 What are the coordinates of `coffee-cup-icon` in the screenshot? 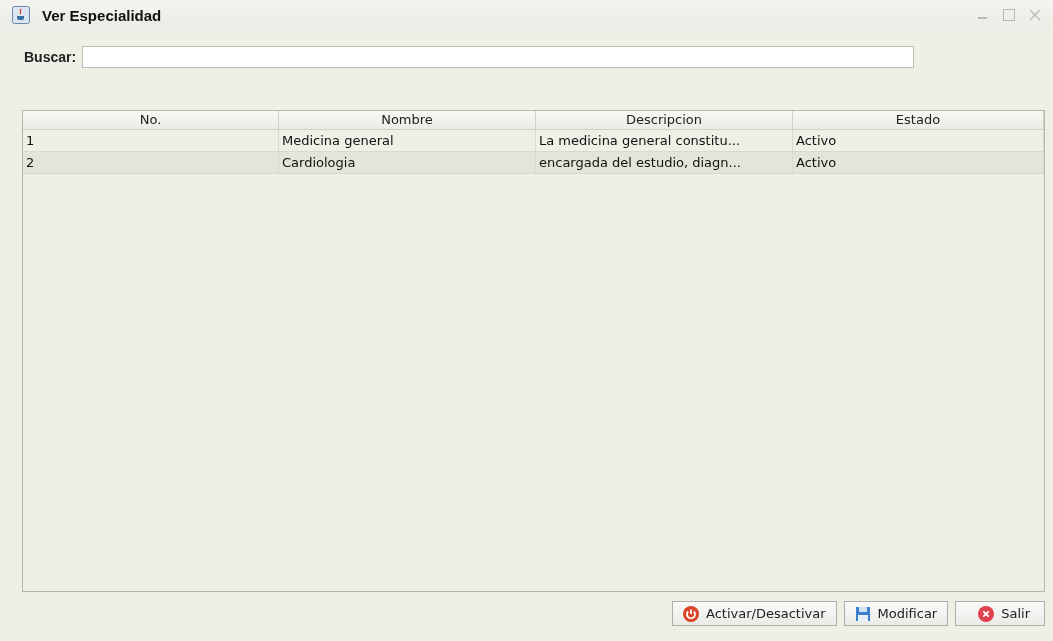 It's located at (21, 15).